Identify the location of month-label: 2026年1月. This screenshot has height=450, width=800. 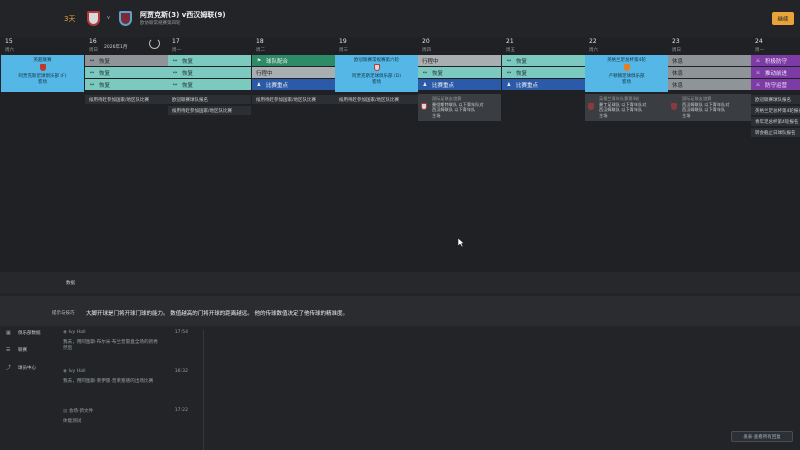
(116, 47).